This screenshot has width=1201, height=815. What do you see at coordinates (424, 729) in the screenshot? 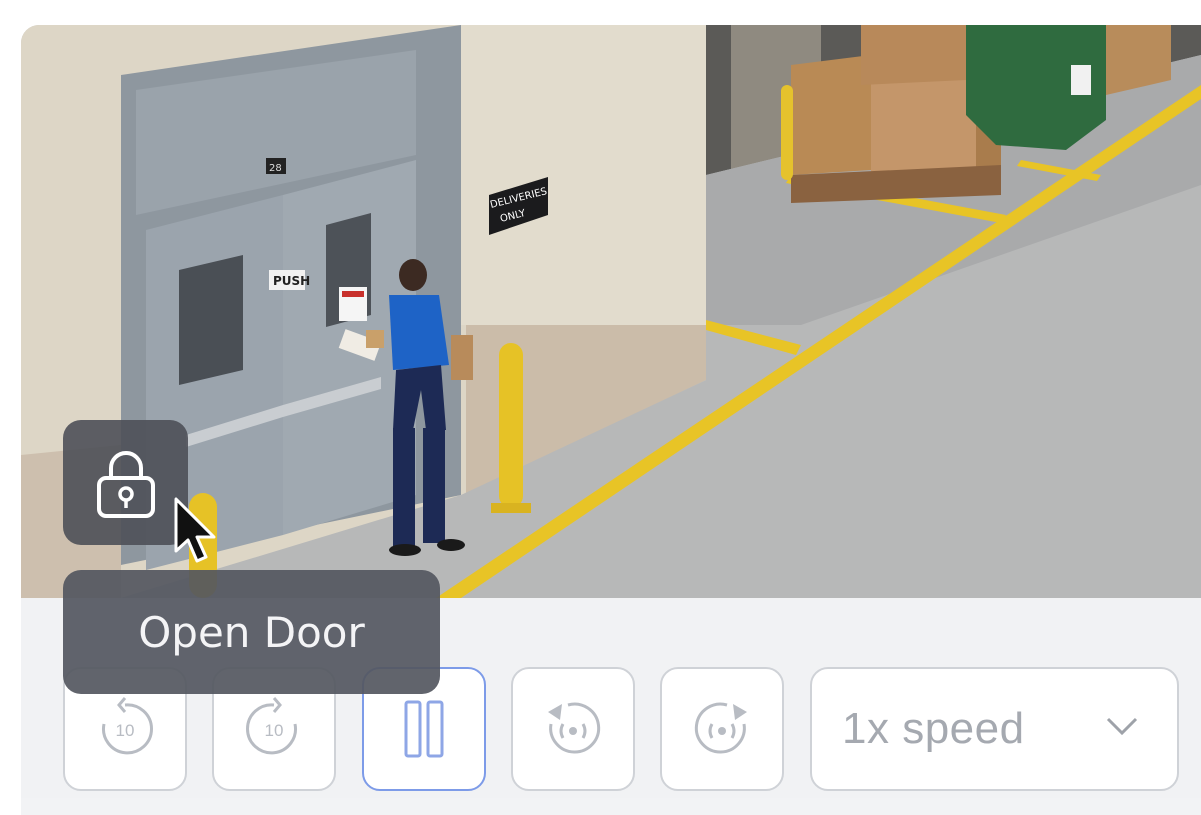
I see `pause-icon` at bounding box center [424, 729].